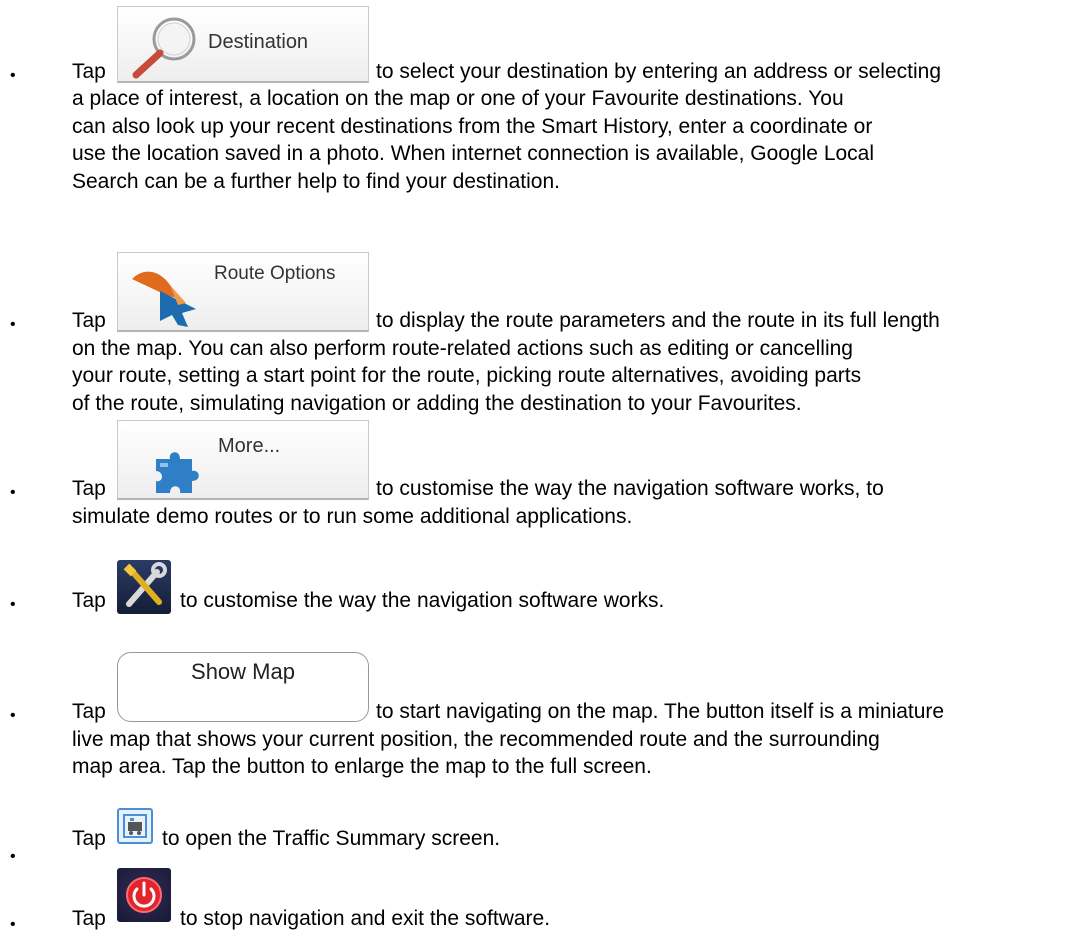  What do you see at coordinates (258, 42) in the screenshot?
I see `destination-button-label: Destination` at bounding box center [258, 42].